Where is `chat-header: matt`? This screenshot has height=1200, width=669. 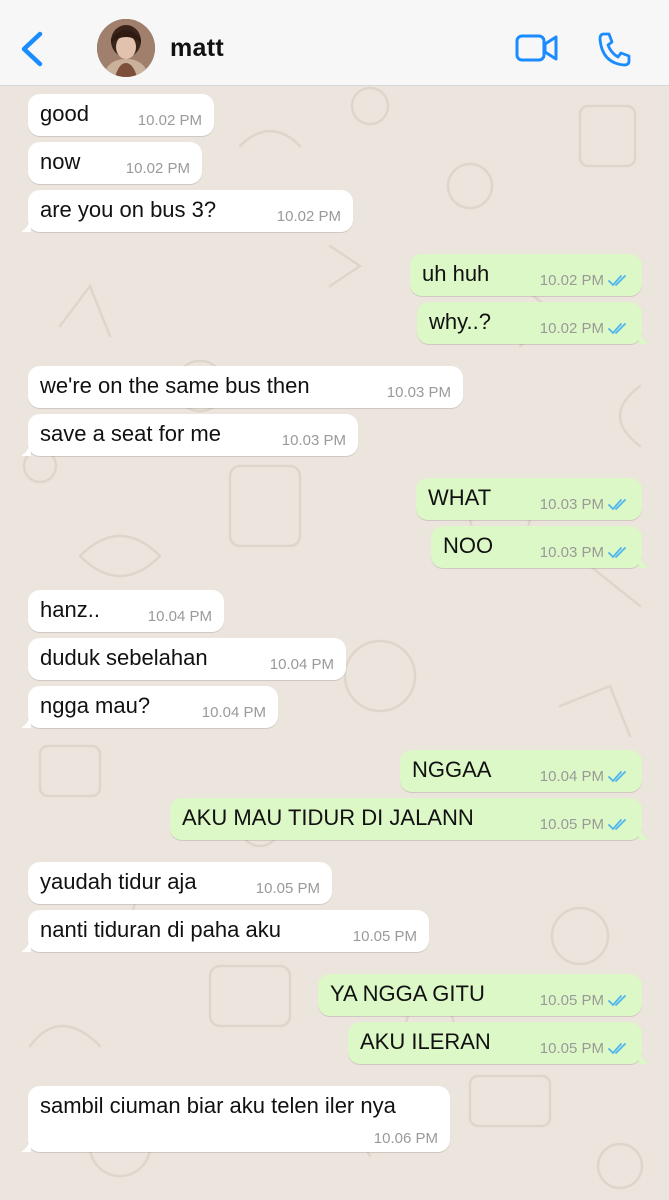 chat-header: matt is located at coordinates (334, 43).